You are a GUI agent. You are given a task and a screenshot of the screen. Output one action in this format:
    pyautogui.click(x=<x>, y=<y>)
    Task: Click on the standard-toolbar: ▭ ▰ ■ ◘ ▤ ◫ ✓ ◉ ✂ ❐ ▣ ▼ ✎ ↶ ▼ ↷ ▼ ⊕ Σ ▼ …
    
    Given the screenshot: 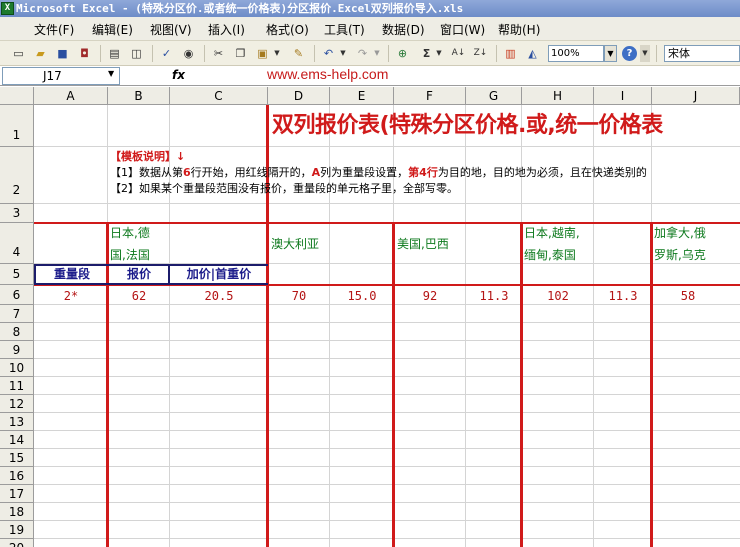 What is the action you would take?
    pyautogui.click(x=370, y=53)
    